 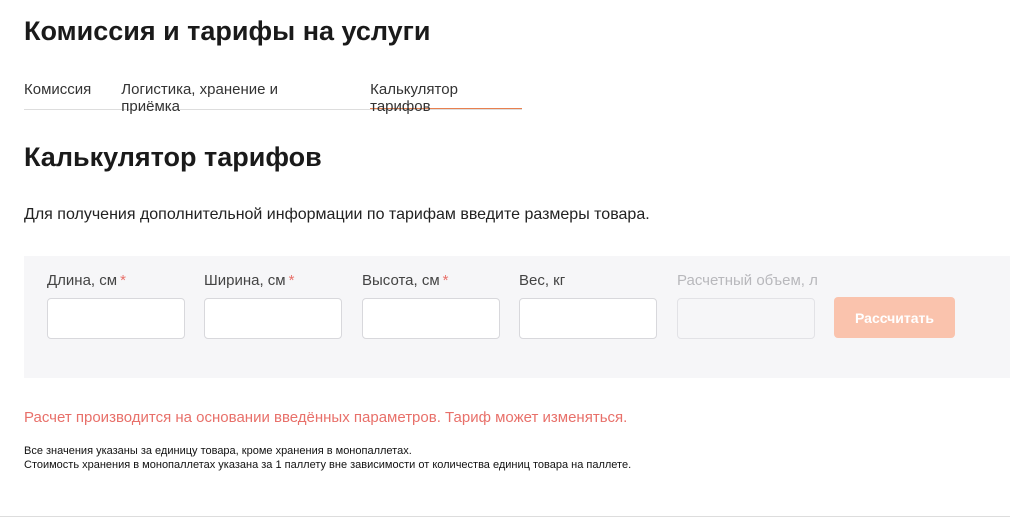 I want to click on calculate-button: Рассчитать, so click(x=894, y=317).